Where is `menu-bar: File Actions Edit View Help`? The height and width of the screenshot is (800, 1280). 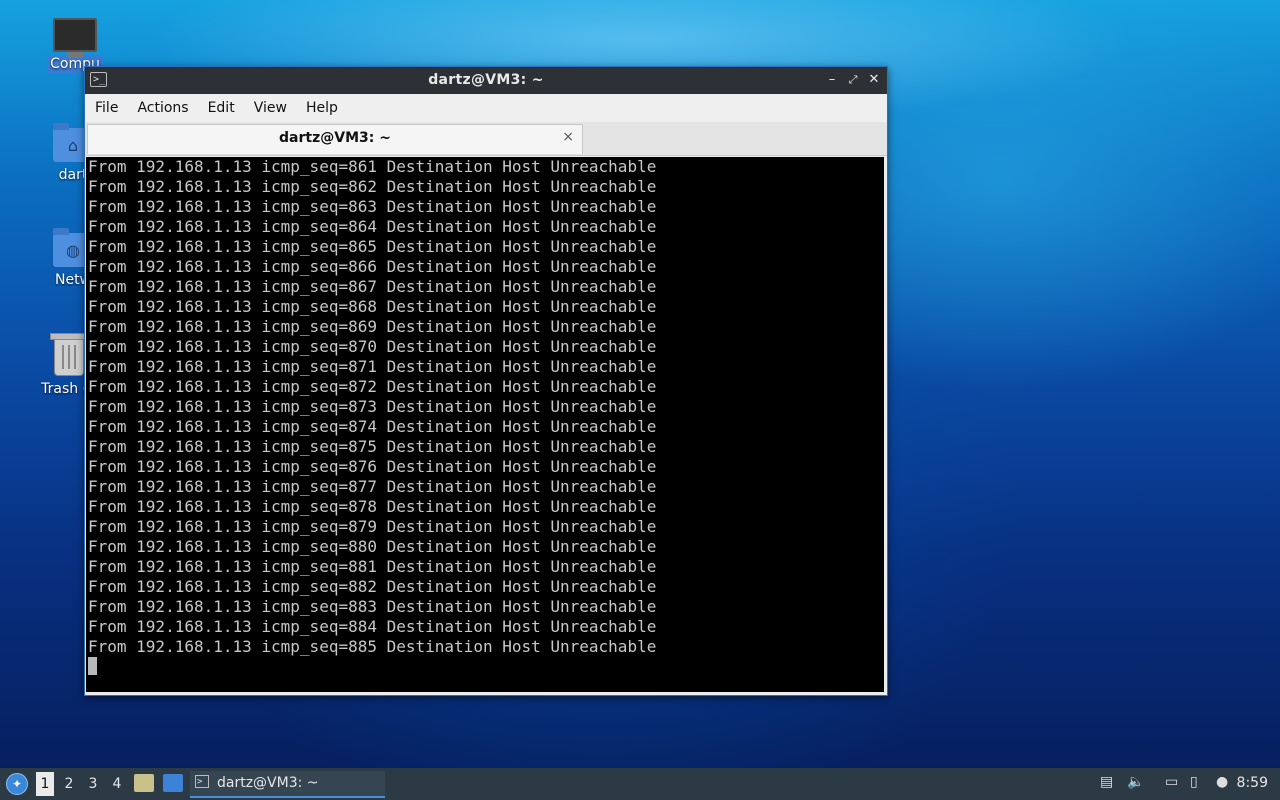 menu-bar: File Actions Edit View Help is located at coordinates (486, 108).